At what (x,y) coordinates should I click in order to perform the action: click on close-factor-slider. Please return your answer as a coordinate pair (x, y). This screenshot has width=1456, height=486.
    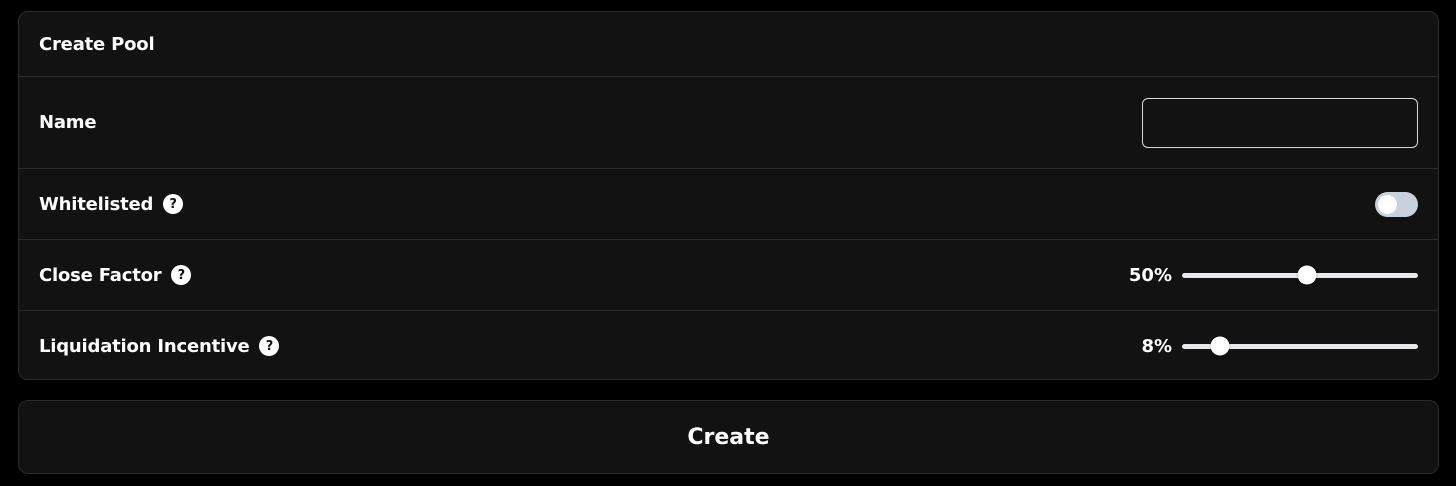
    Looking at the image, I should click on (1300, 275).